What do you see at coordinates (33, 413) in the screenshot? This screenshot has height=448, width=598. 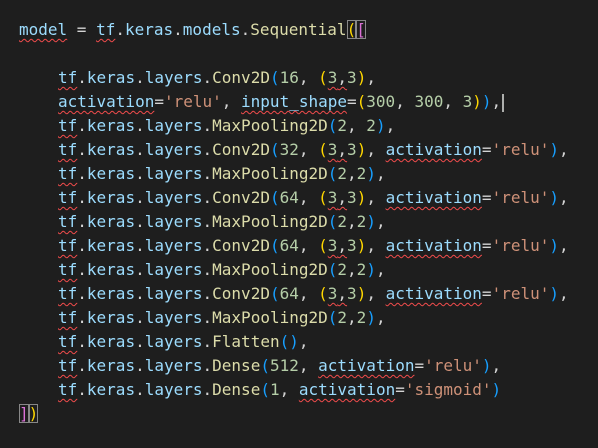 I see `bracket-close-paren: )` at bounding box center [33, 413].